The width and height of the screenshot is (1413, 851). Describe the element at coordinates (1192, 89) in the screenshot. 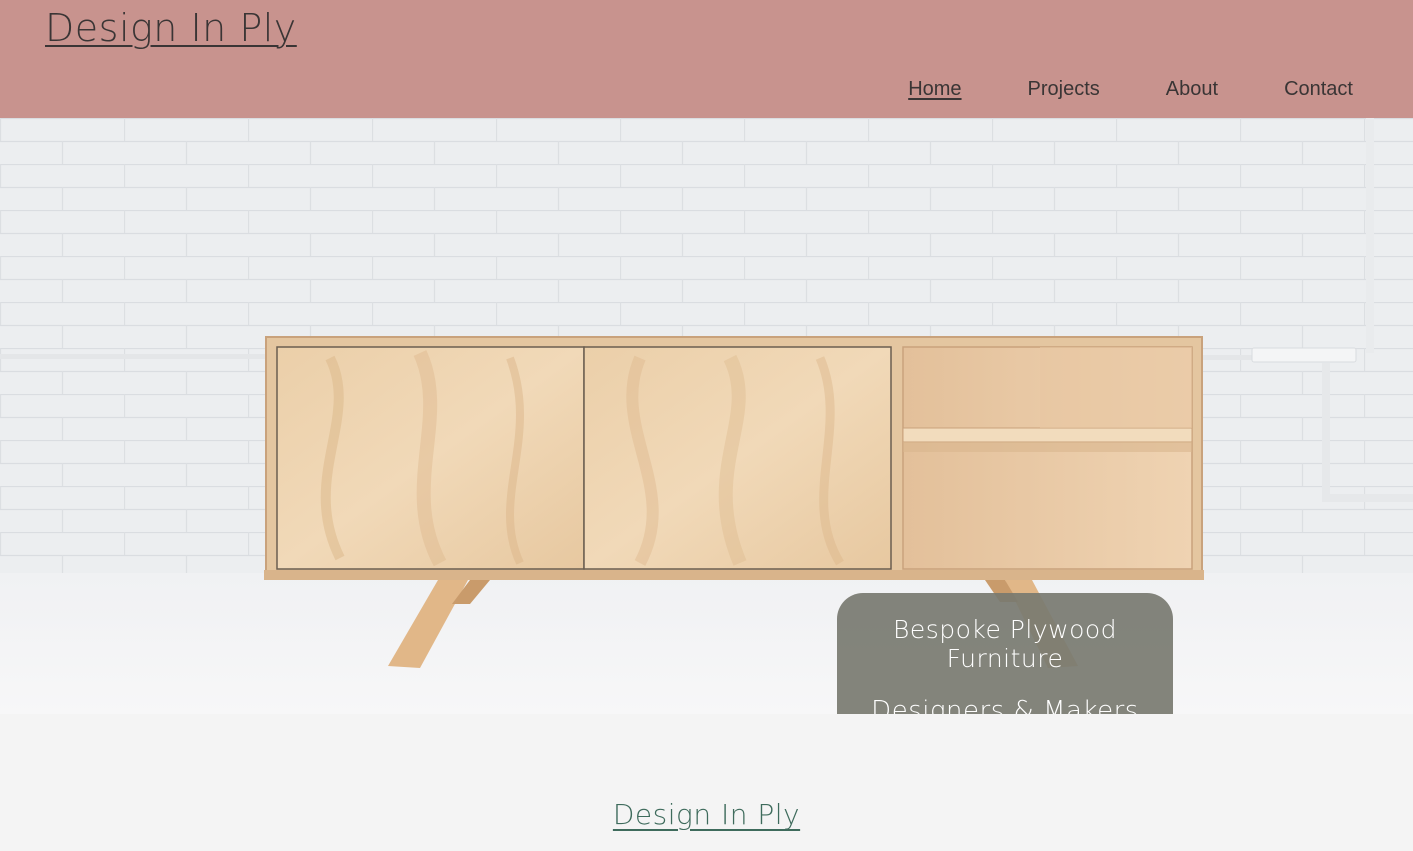

I see `nav-item-about: About` at that location.